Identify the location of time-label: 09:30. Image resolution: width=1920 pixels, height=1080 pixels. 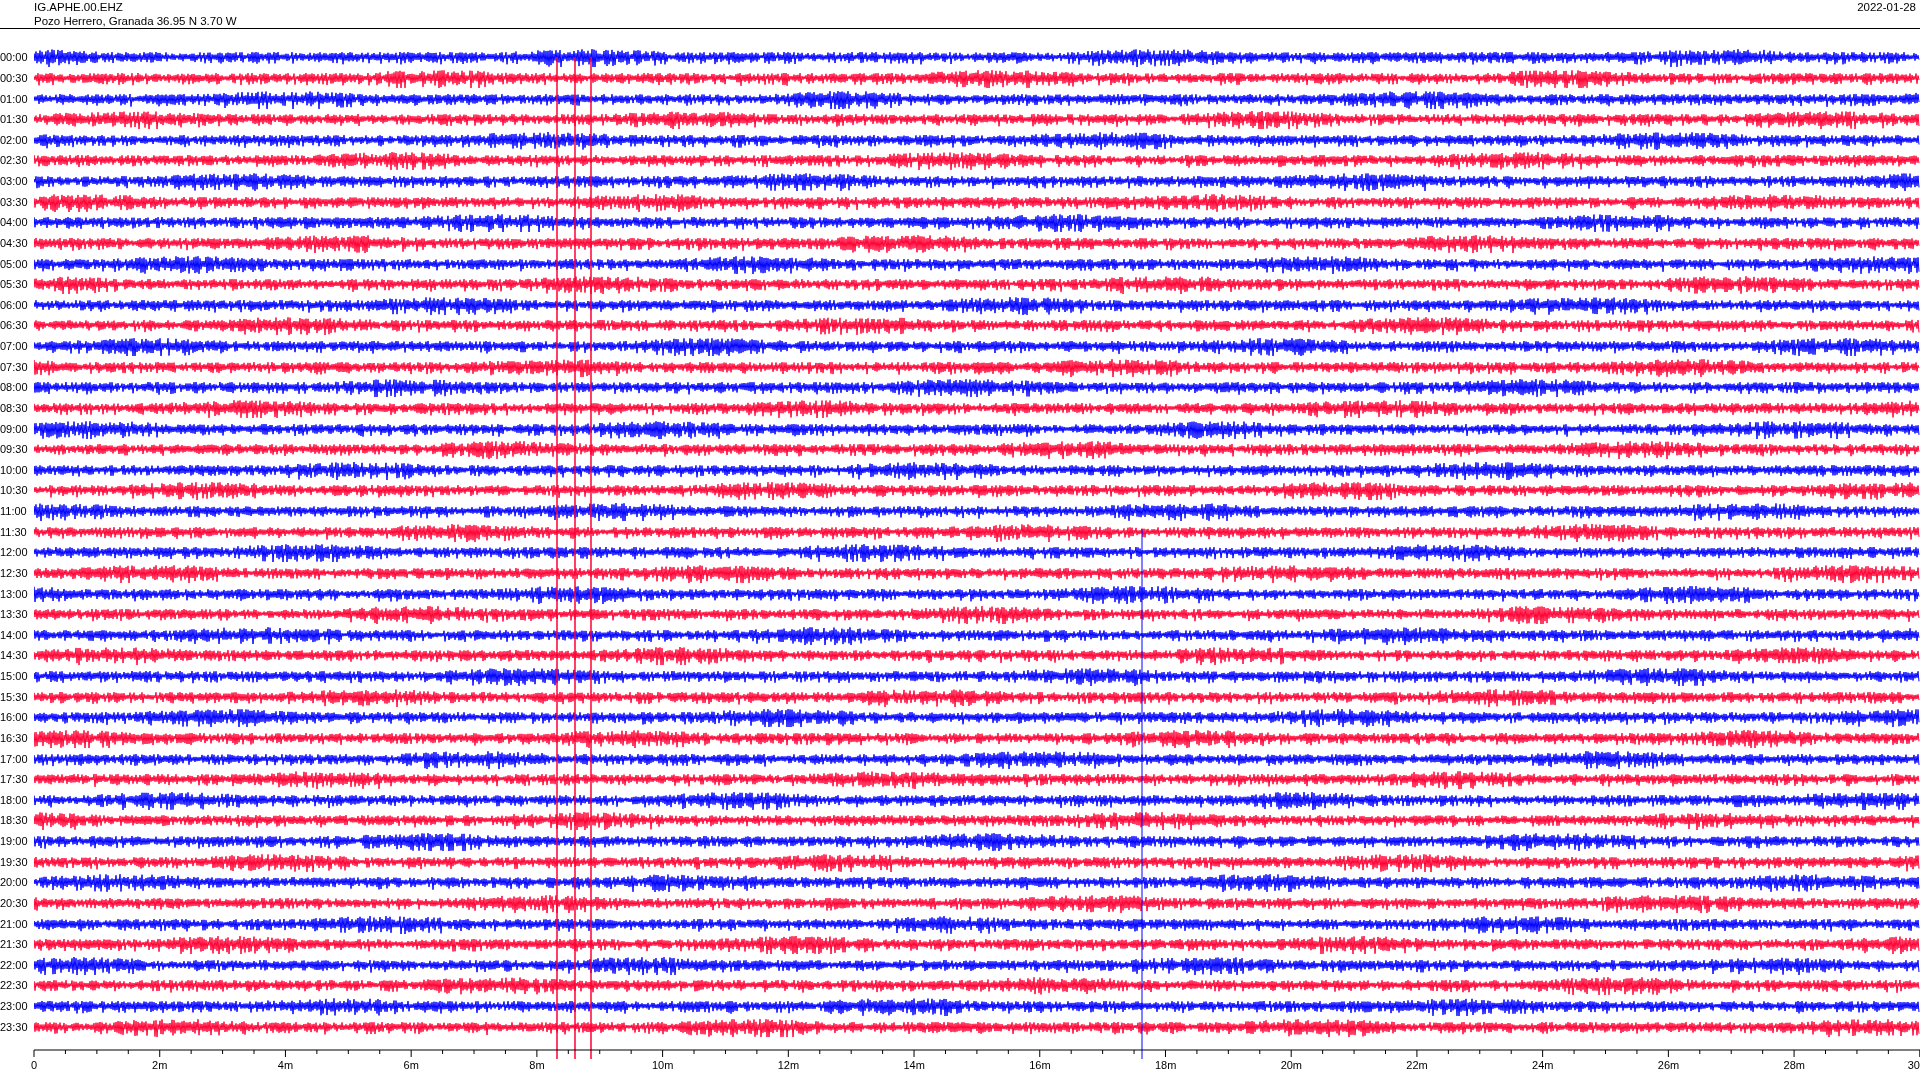
(14, 449).